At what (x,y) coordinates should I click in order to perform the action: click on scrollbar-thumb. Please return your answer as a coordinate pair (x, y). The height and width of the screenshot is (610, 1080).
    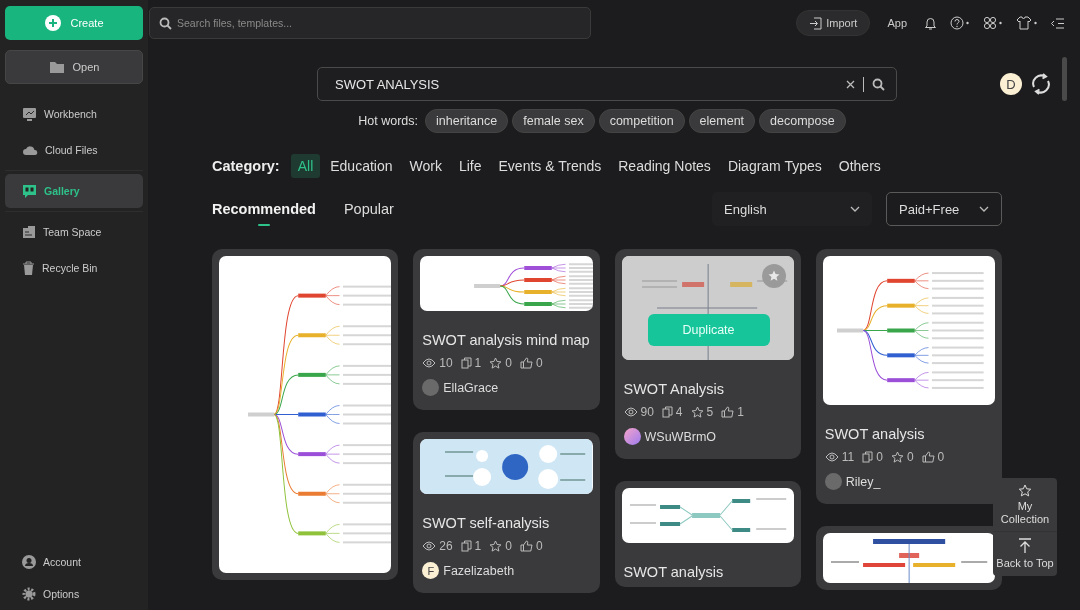
    Looking at the image, I should click on (1064, 79).